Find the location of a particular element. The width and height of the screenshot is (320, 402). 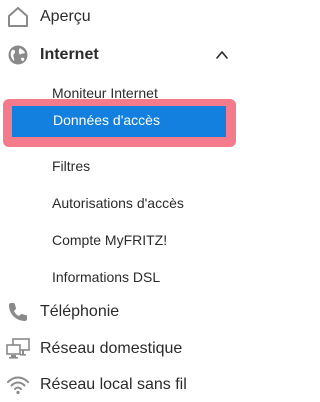

nav-item-label: Internet is located at coordinates (69, 54).